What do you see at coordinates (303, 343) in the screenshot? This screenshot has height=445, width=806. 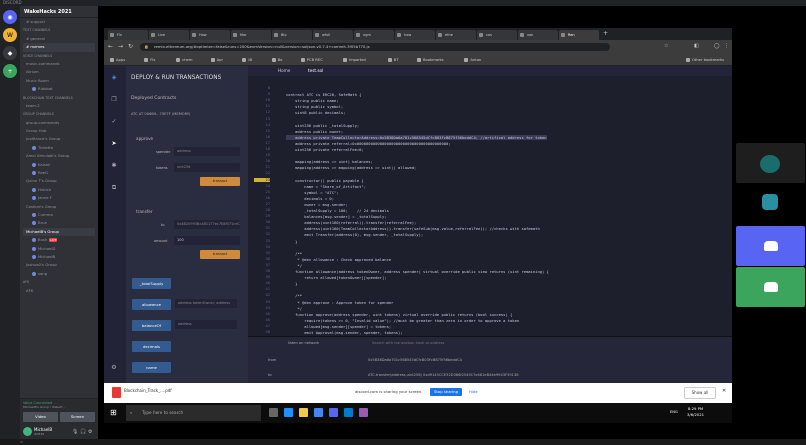 I see `listen-checkbox: listen on network` at bounding box center [303, 343].